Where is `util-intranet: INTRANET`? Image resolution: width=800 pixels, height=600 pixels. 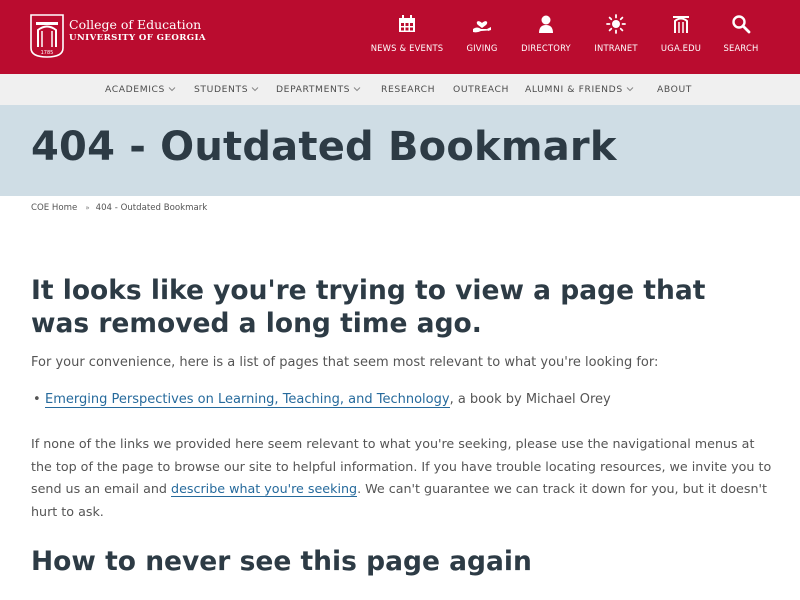 util-intranet: INTRANET is located at coordinates (616, 38).